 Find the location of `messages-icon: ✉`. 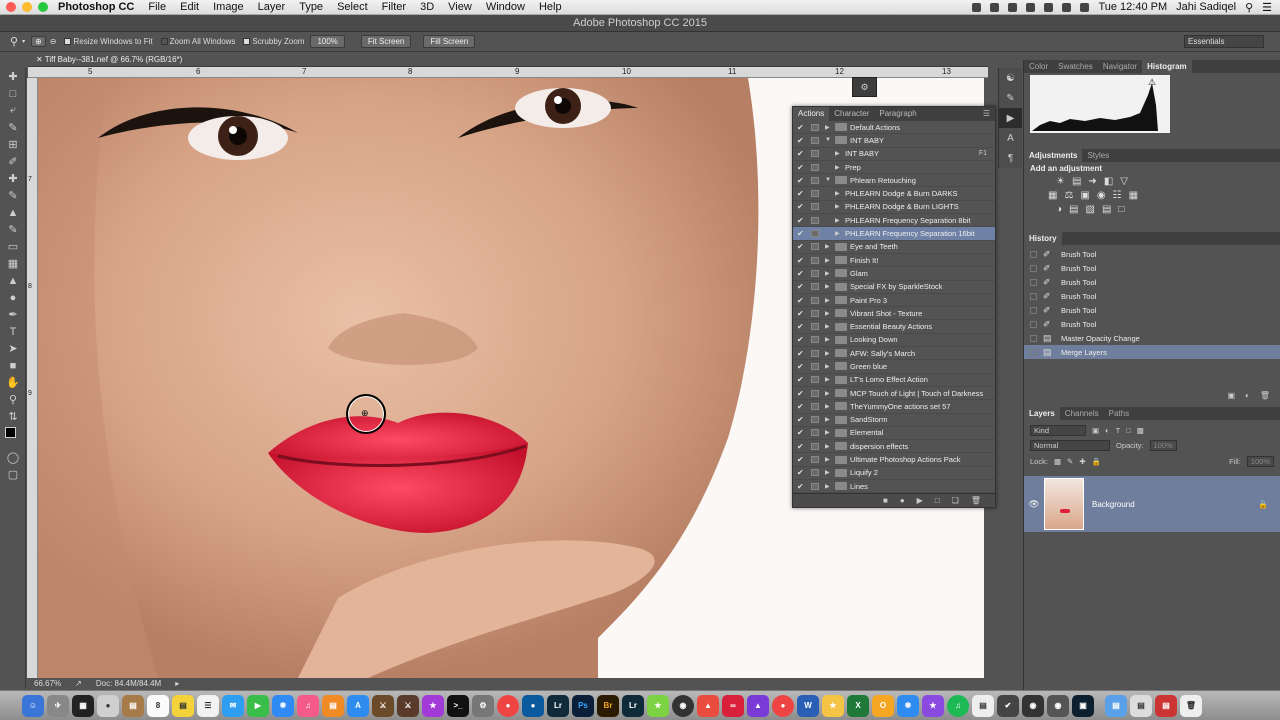

messages-icon: ✉ is located at coordinates (233, 705).